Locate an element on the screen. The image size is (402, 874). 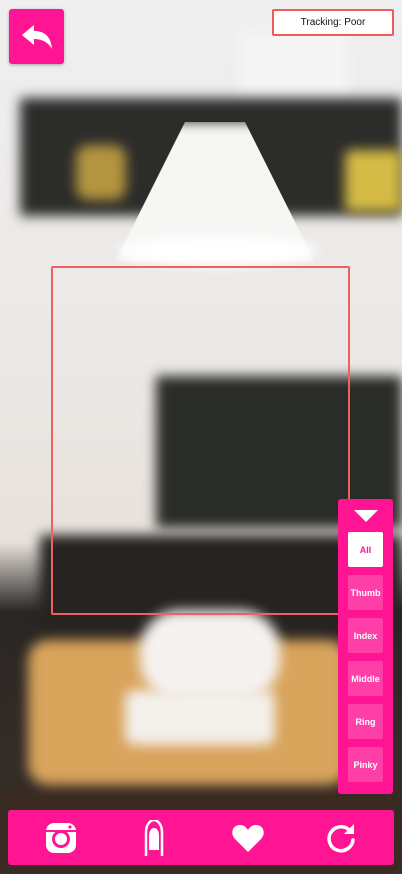
finger-option-label: Pinky is located at coordinates (365, 764).